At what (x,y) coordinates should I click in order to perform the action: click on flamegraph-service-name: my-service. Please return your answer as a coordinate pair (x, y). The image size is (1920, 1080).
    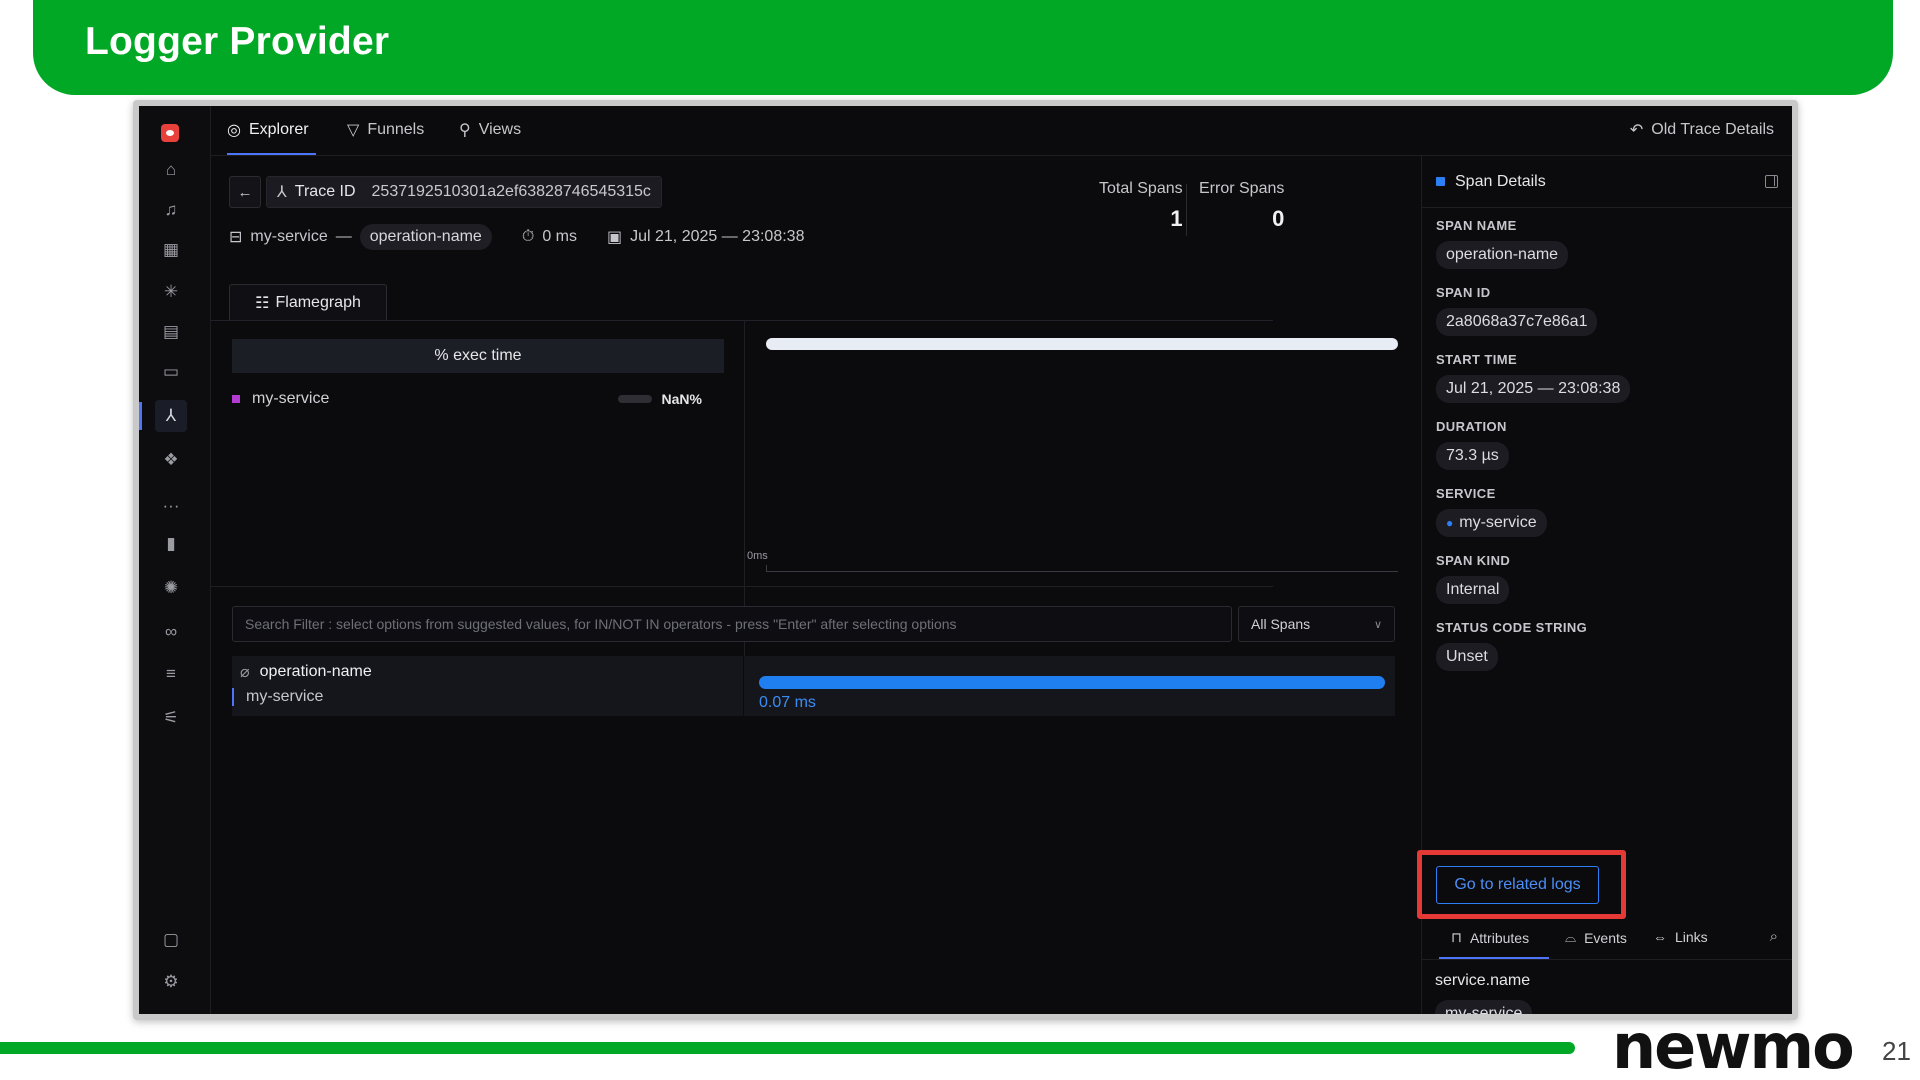
    Looking at the image, I should click on (291, 398).